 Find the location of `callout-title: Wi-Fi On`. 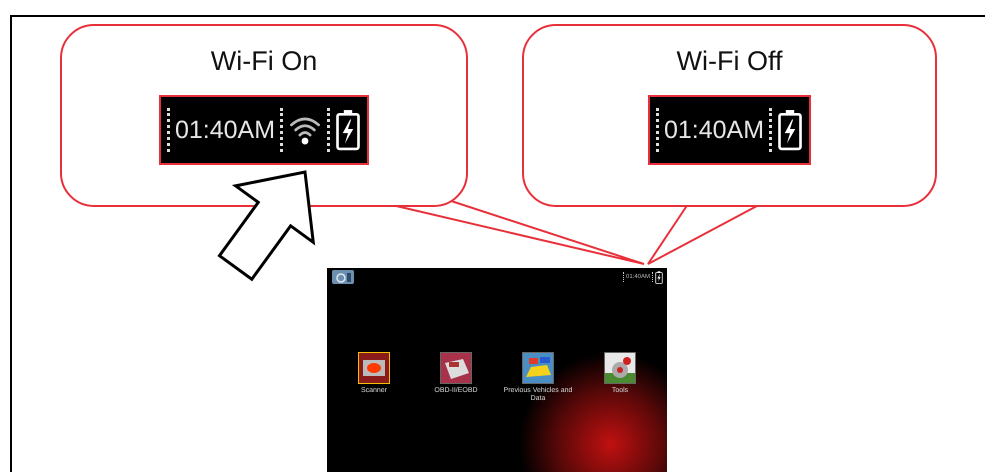

callout-title: Wi-Fi On is located at coordinates (264, 61).